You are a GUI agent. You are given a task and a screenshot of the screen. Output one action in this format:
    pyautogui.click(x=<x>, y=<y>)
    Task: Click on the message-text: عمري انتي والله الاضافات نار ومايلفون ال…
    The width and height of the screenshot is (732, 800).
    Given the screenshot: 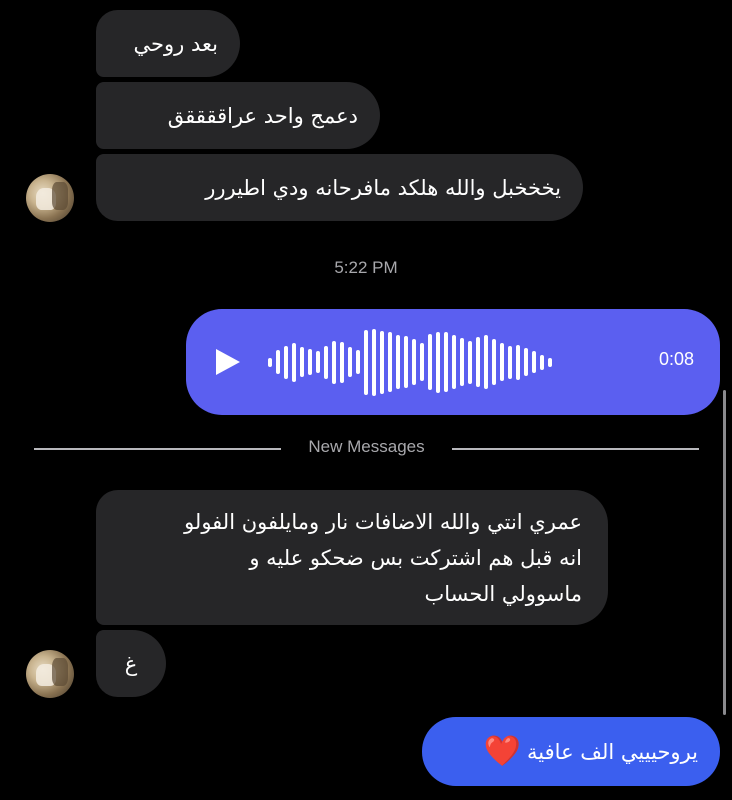 What is the action you would take?
    pyautogui.click(x=383, y=558)
    